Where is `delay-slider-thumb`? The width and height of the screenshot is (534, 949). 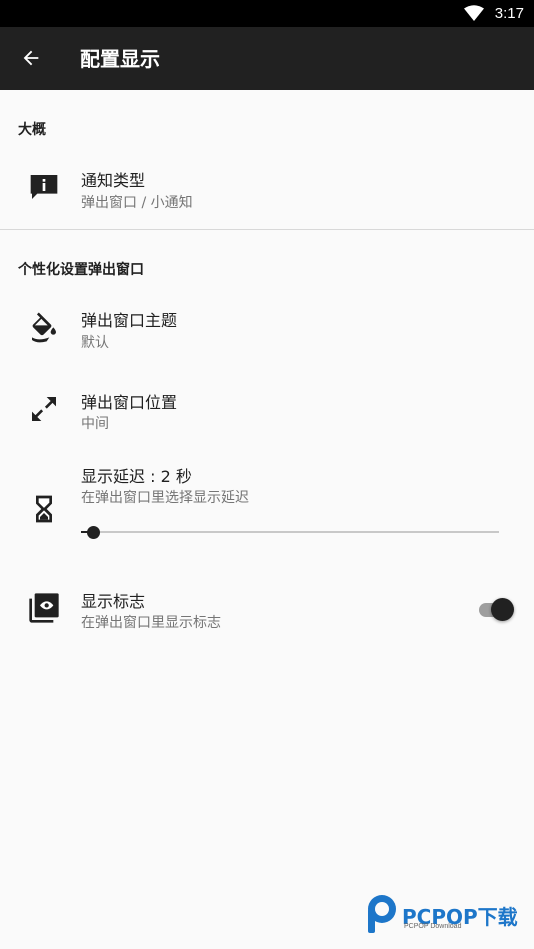 delay-slider-thumb is located at coordinates (94, 532).